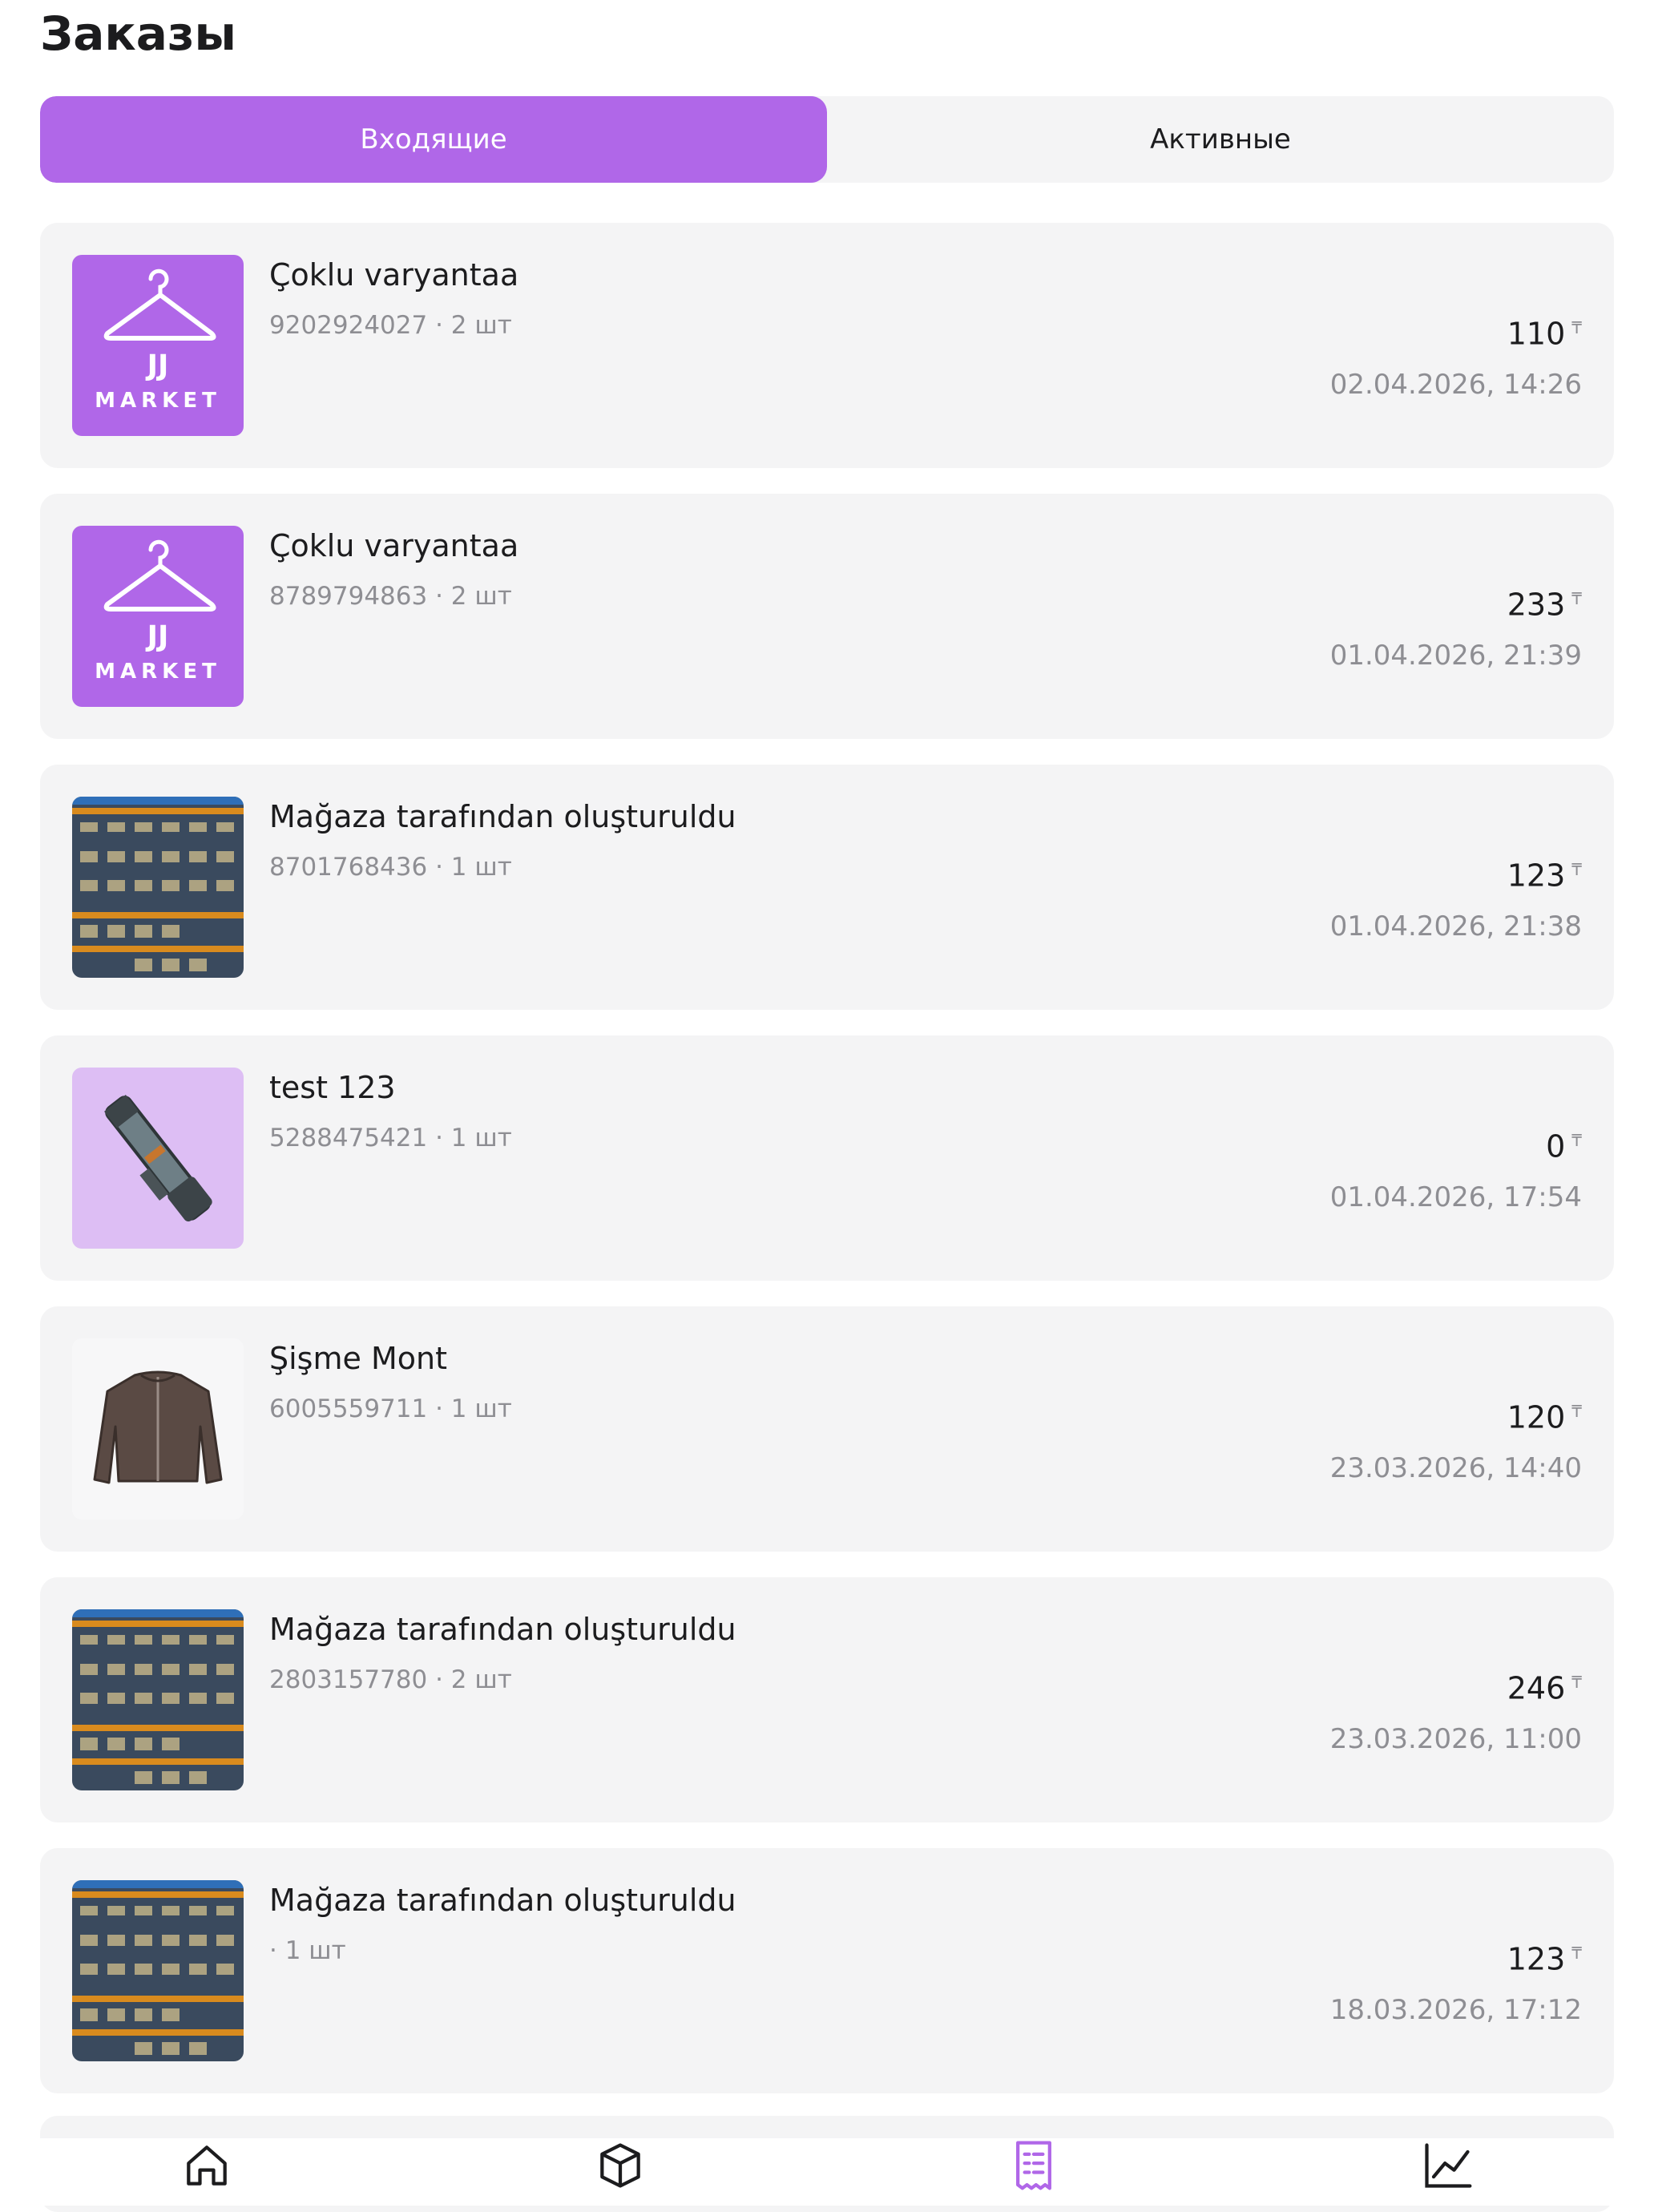 This screenshot has width=1654, height=2212. I want to click on order-price-value: 246, so click(1536, 1688).